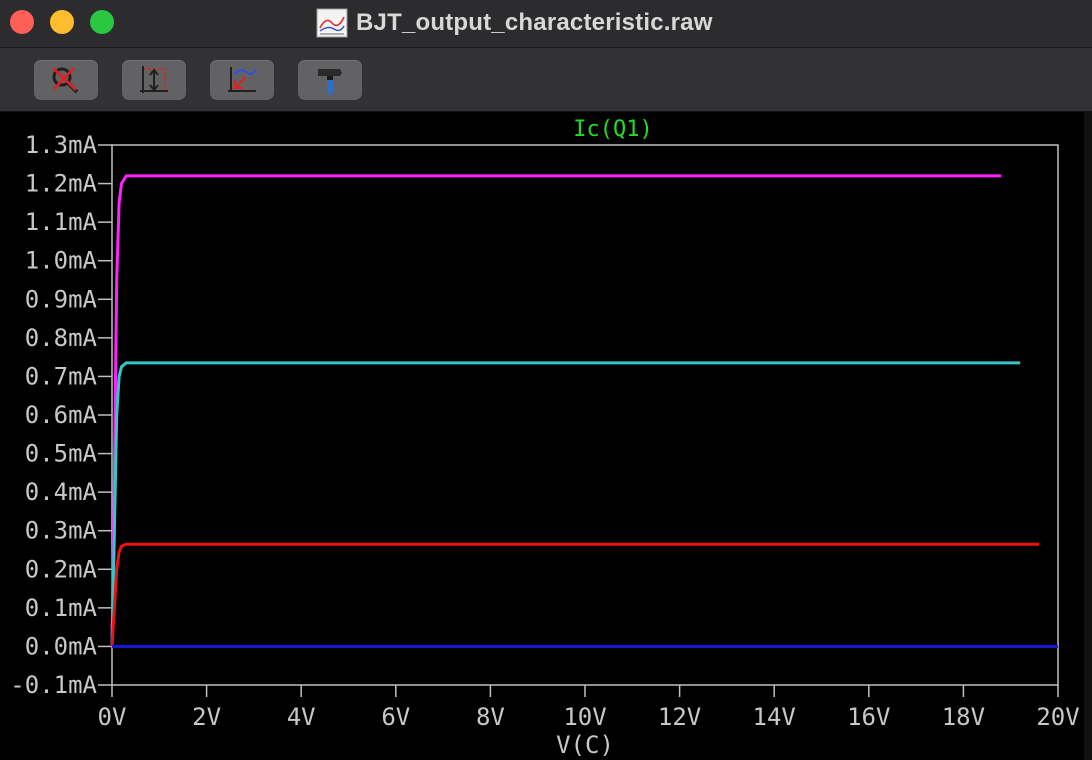 This screenshot has height=760, width=1092. I want to click on magnifier-cross-icon, so click(65, 80).